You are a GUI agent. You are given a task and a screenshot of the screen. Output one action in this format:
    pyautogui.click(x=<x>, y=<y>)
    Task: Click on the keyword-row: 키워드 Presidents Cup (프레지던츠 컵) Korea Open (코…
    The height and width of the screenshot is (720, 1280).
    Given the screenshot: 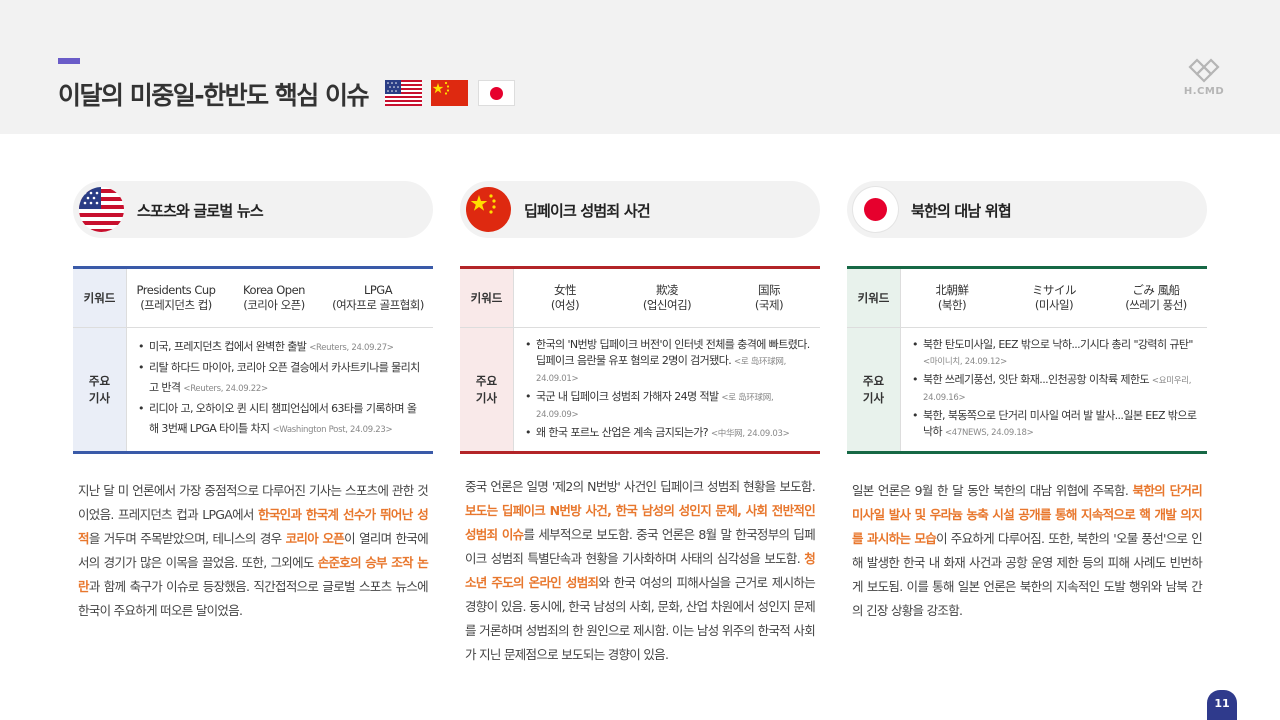 What is the action you would take?
    pyautogui.click(x=253, y=298)
    